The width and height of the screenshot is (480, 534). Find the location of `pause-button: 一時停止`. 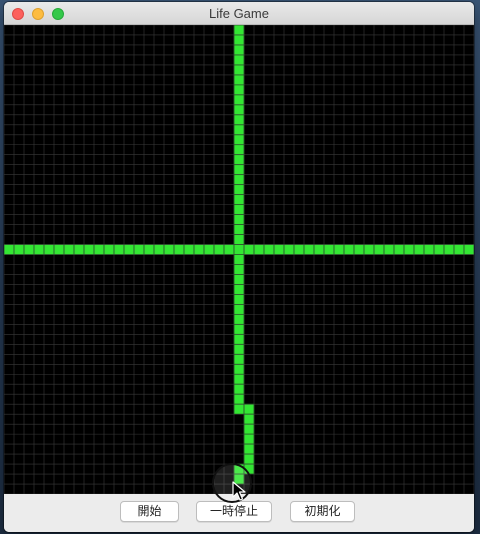

pause-button: 一時停止 is located at coordinates (234, 511).